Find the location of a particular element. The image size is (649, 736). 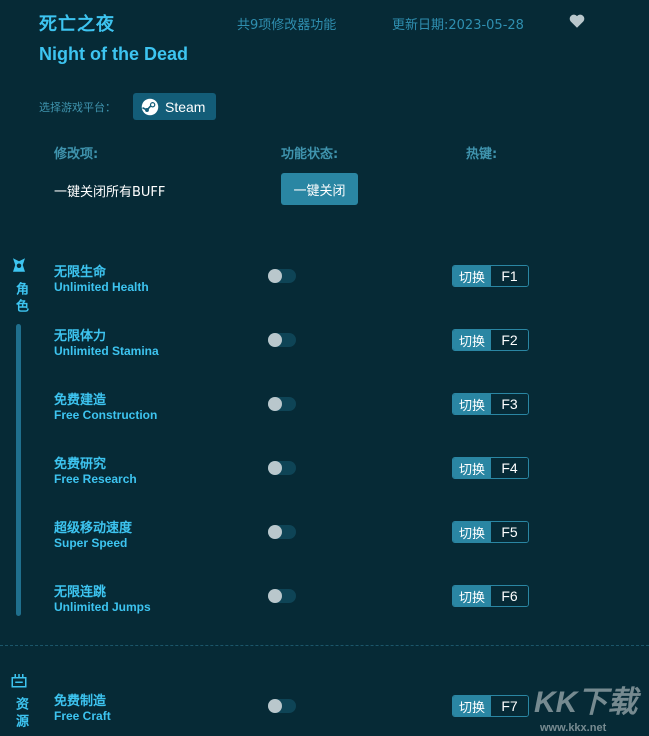

hotkey-key: F5 is located at coordinates (509, 532).